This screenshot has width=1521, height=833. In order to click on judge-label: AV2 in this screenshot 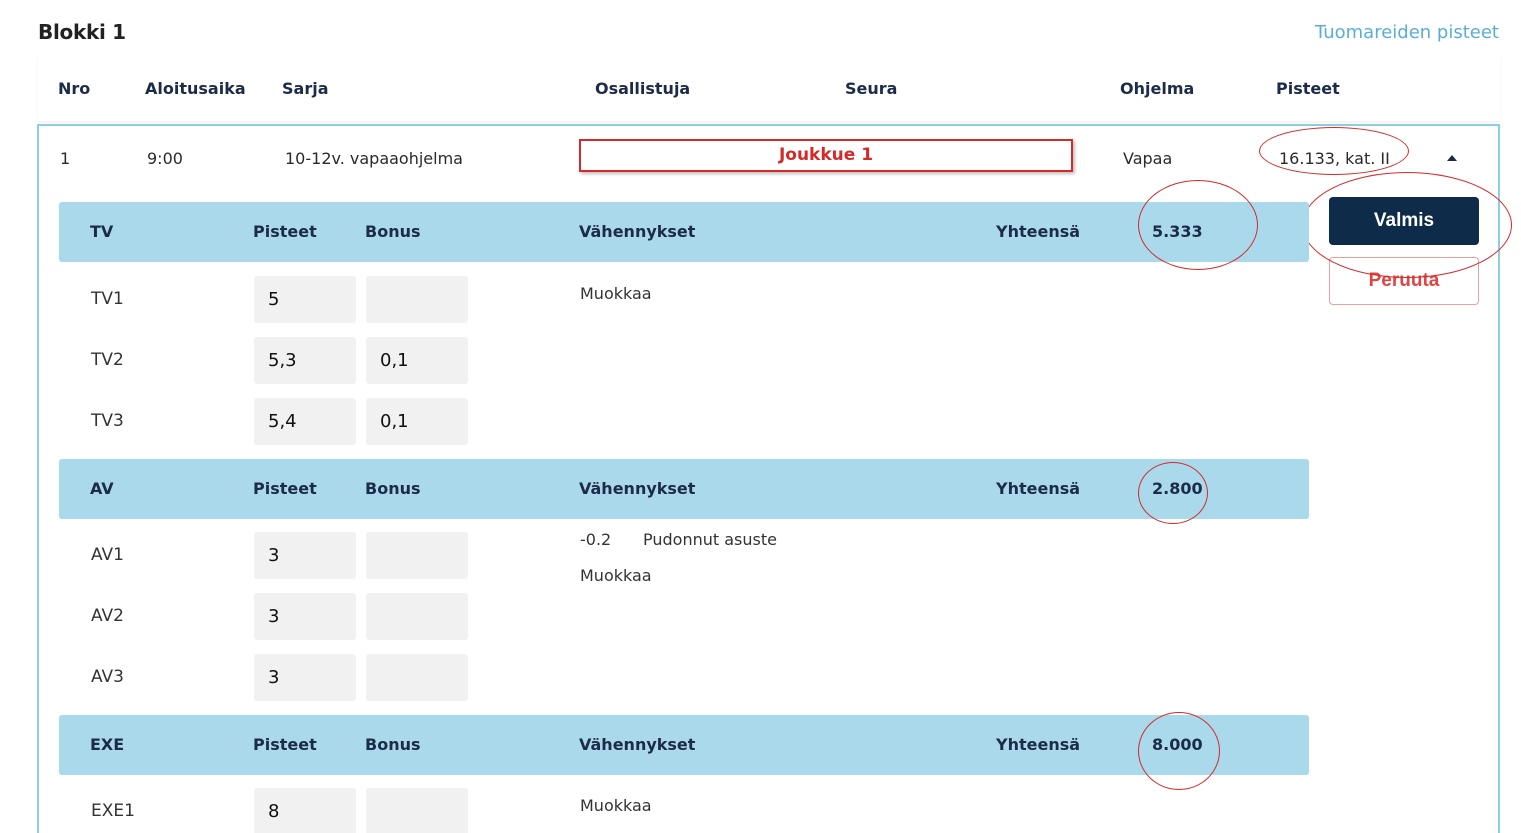, I will do `click(107, 616)`.